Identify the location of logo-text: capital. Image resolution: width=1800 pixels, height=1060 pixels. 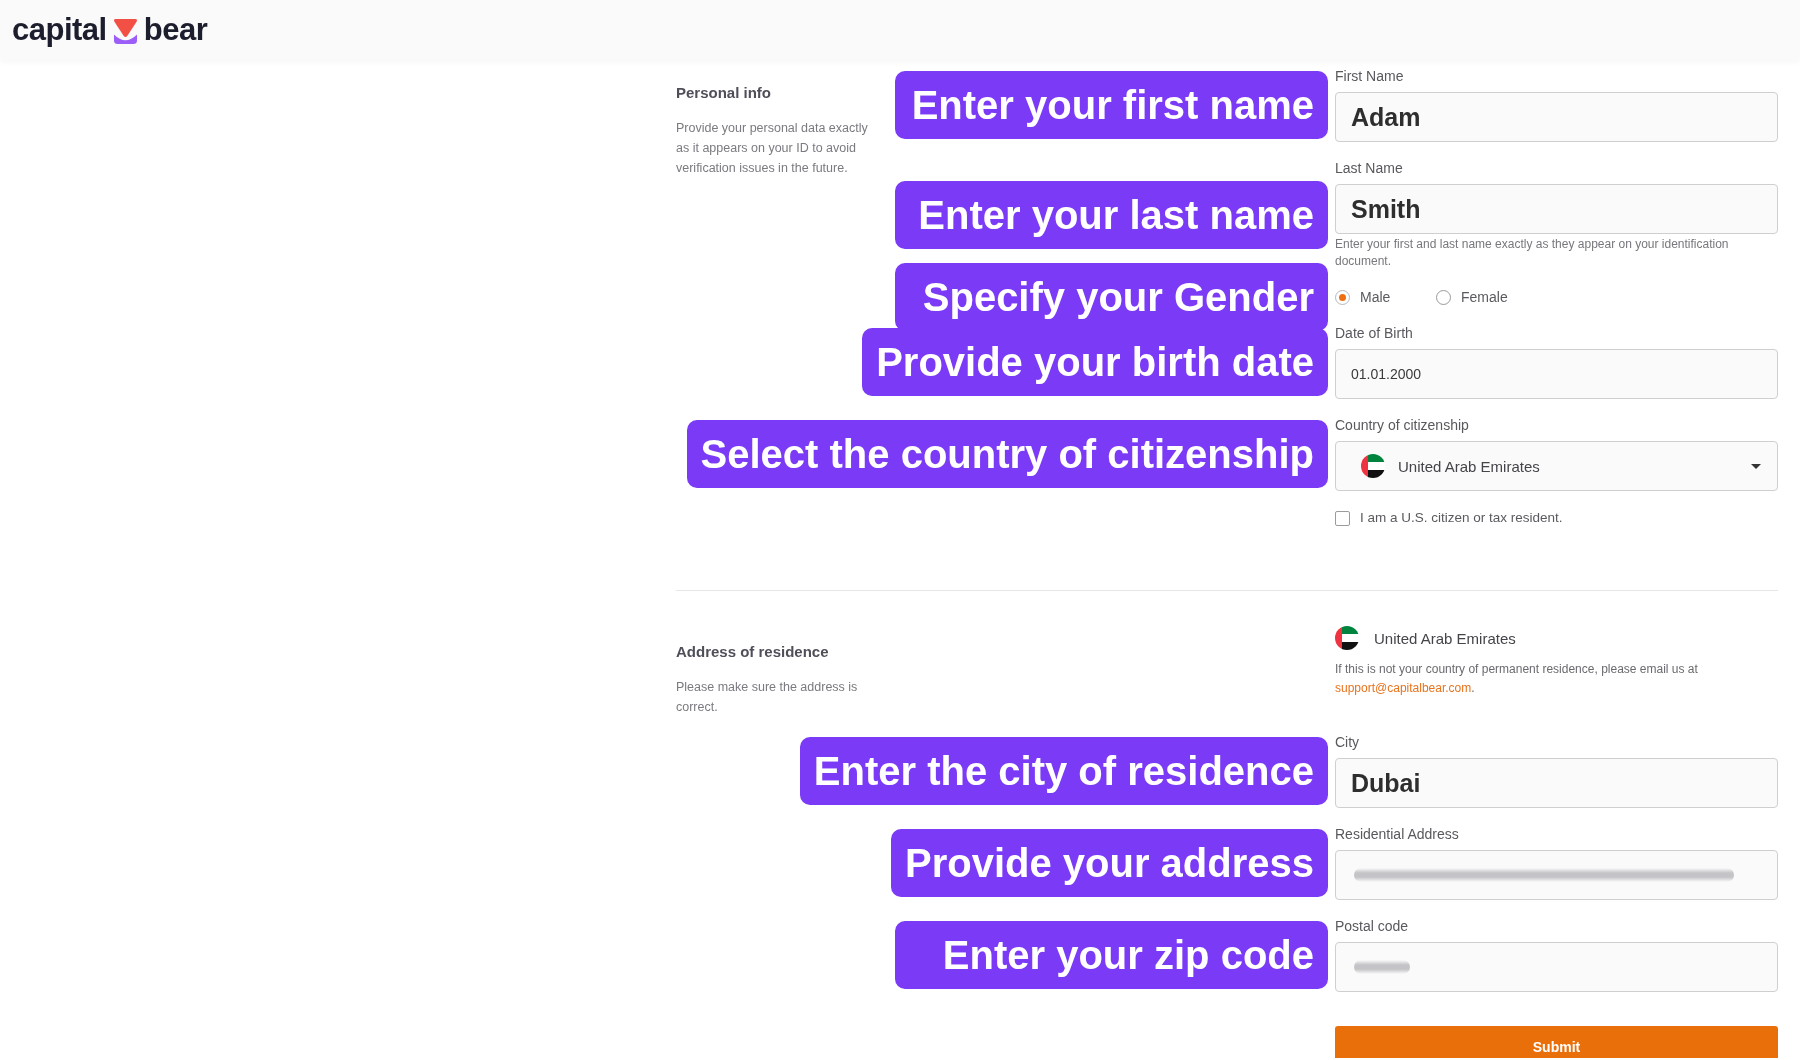
(59, 30).